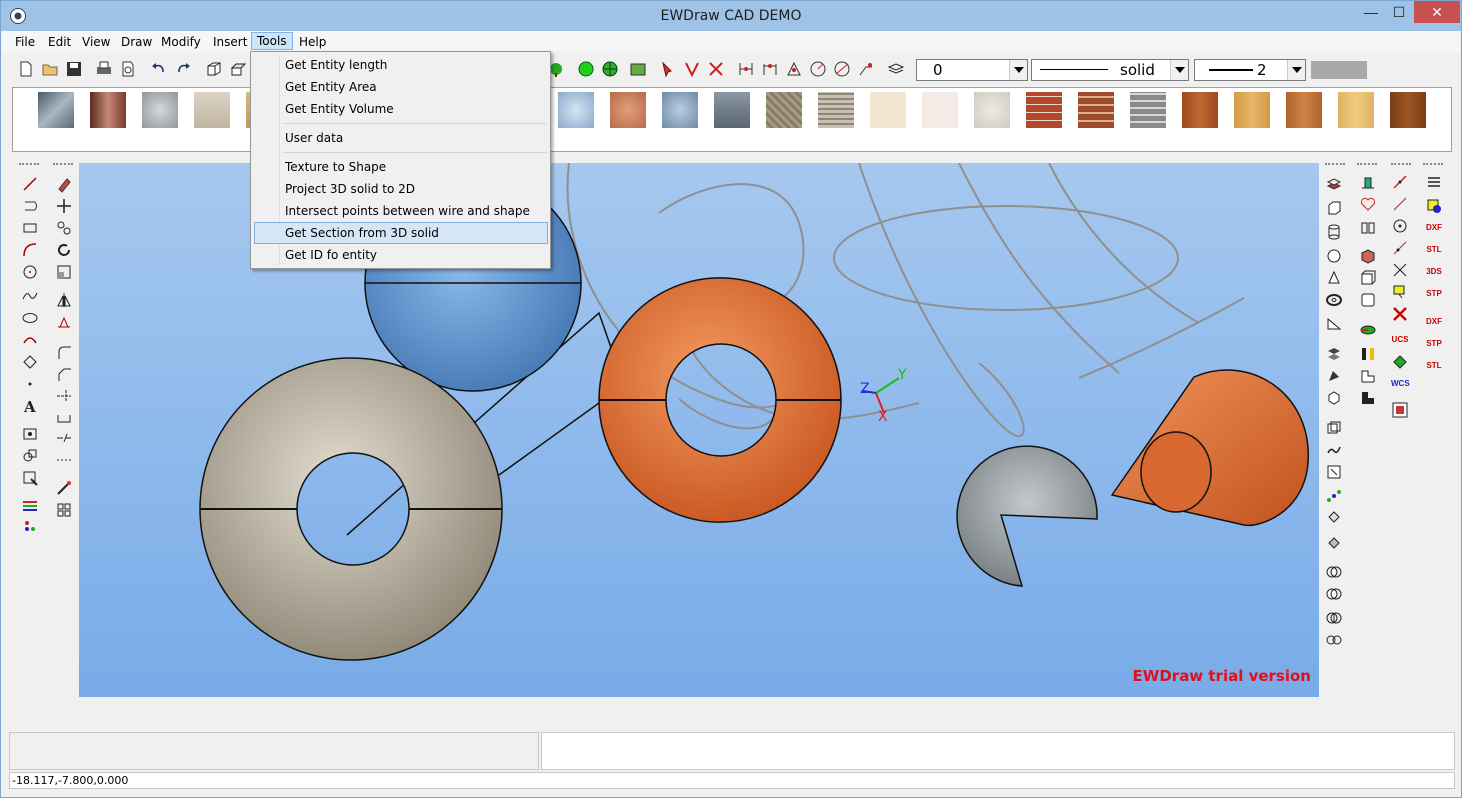 The width and height of the screenshot is (1462, 798). Describe the element at coordinates (1434, 366) in the screenshot. I see `import-stl-icon: STL` at that location.